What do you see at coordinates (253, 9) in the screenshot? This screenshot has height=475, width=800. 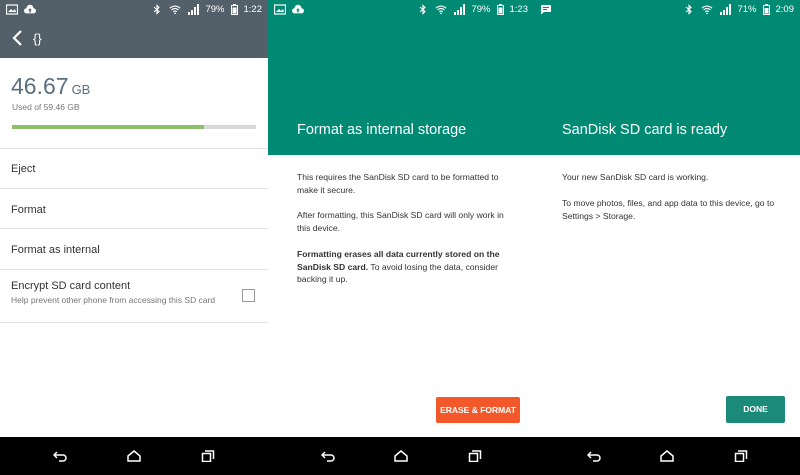 I see `status-time: 1:22` at bounding box center [253, 9].